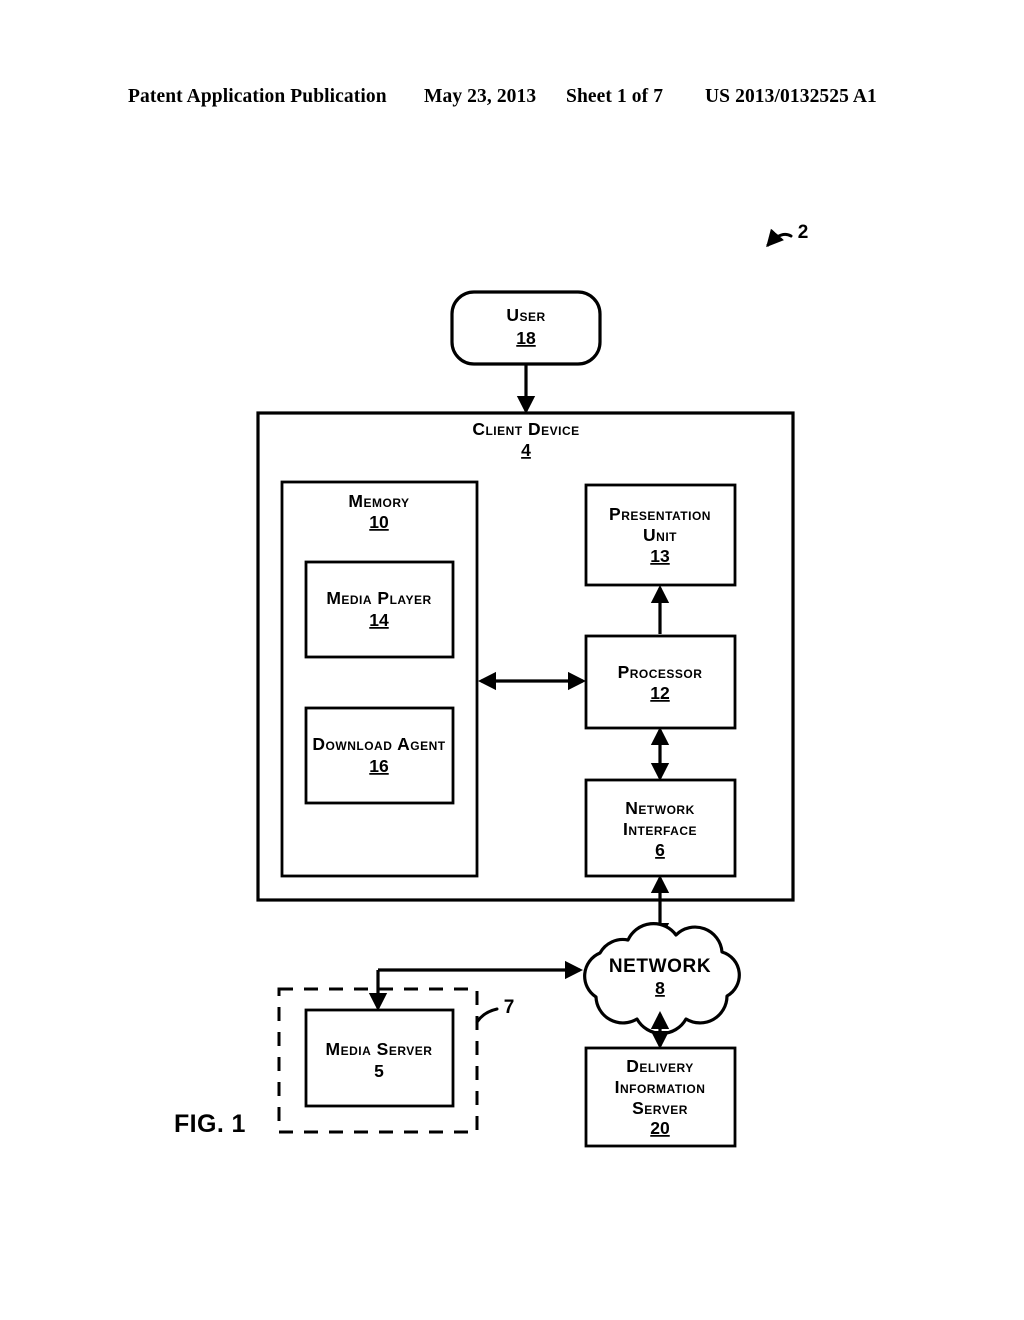 This screenshot has width=1024, height=1320. I want to click on node-user: User 18, so click(526, 328).